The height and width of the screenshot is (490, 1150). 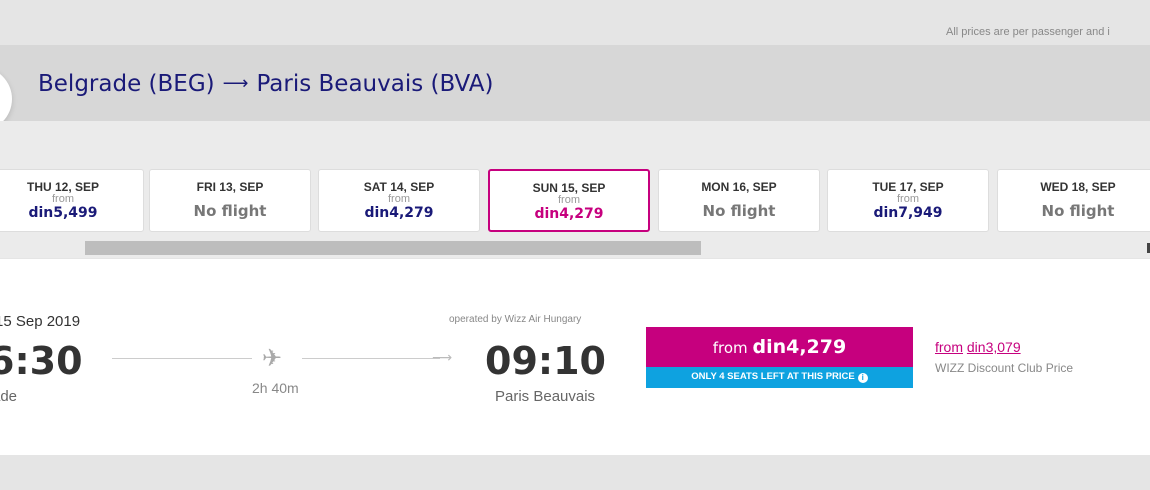 I want to click on club-price: din3,079, so click(x=993, y=347).